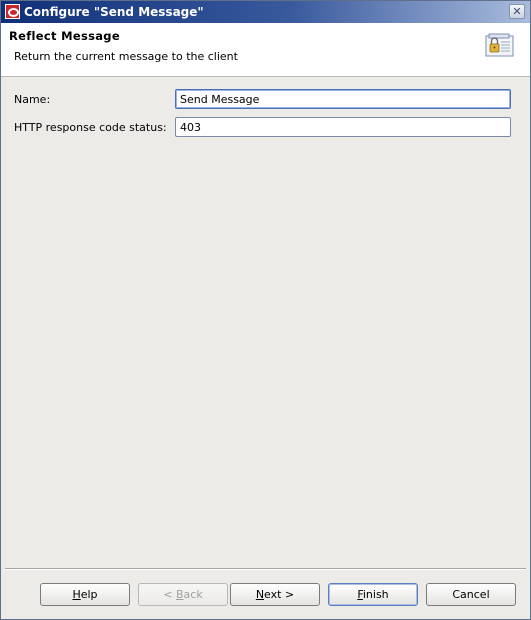  I want to click on back-label-rest: ack, so click(193, 594).